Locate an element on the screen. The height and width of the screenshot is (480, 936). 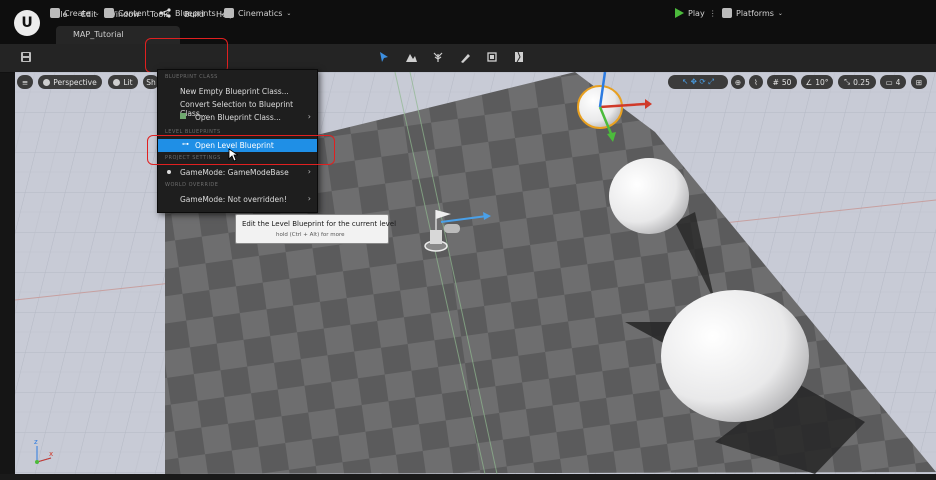
menu-item-open-blueprint-class: Open Blueprint Class... › is located at coordinates (237, 117).